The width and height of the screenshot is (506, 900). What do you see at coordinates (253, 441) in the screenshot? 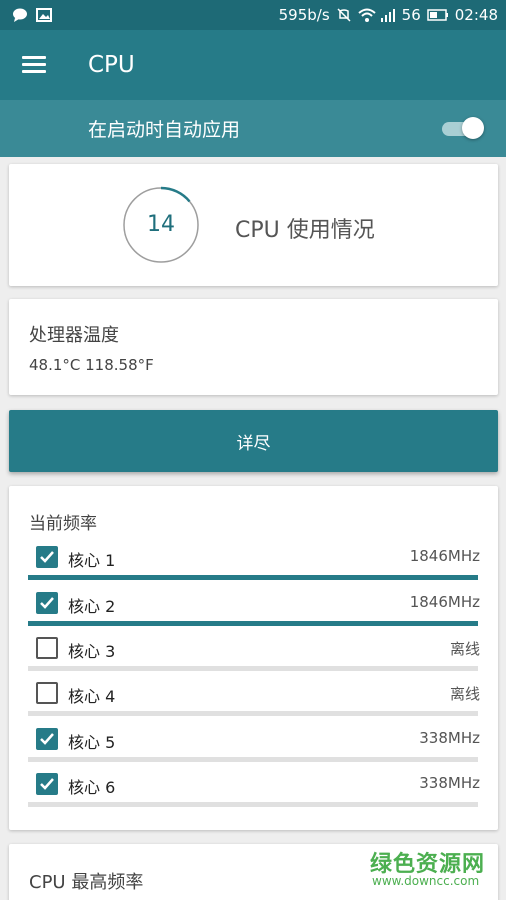
I see `details-button: 详尽` at bounding box center [253, 441].